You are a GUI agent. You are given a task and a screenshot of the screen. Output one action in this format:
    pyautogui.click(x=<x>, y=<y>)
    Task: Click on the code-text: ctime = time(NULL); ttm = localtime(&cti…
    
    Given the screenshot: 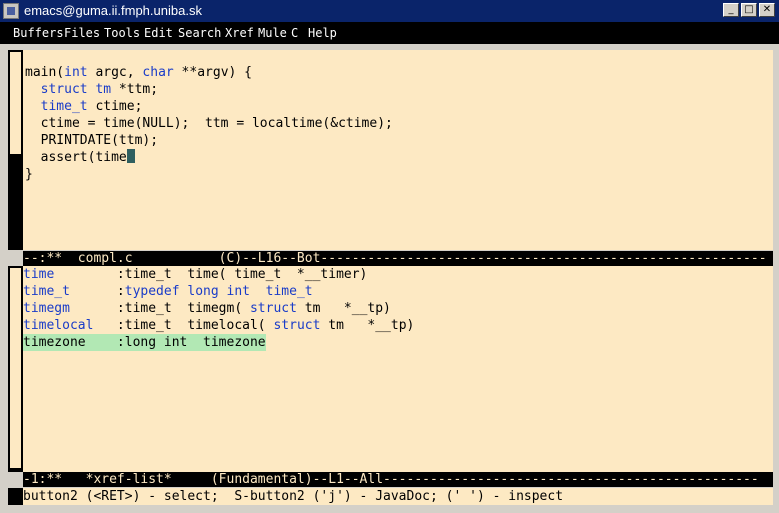 What is the action you would take?
    pyautogui.click(x=209, y=123)
    